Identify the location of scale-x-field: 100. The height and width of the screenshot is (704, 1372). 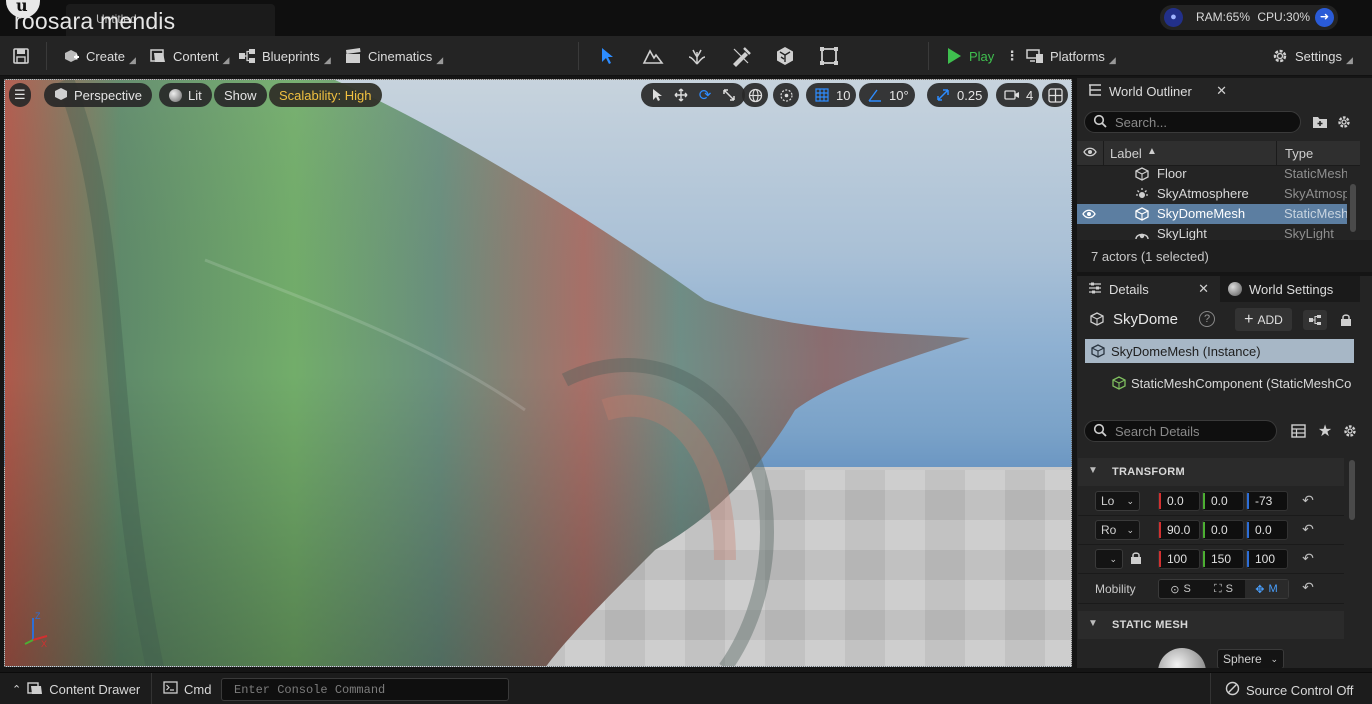
(1179, 559).